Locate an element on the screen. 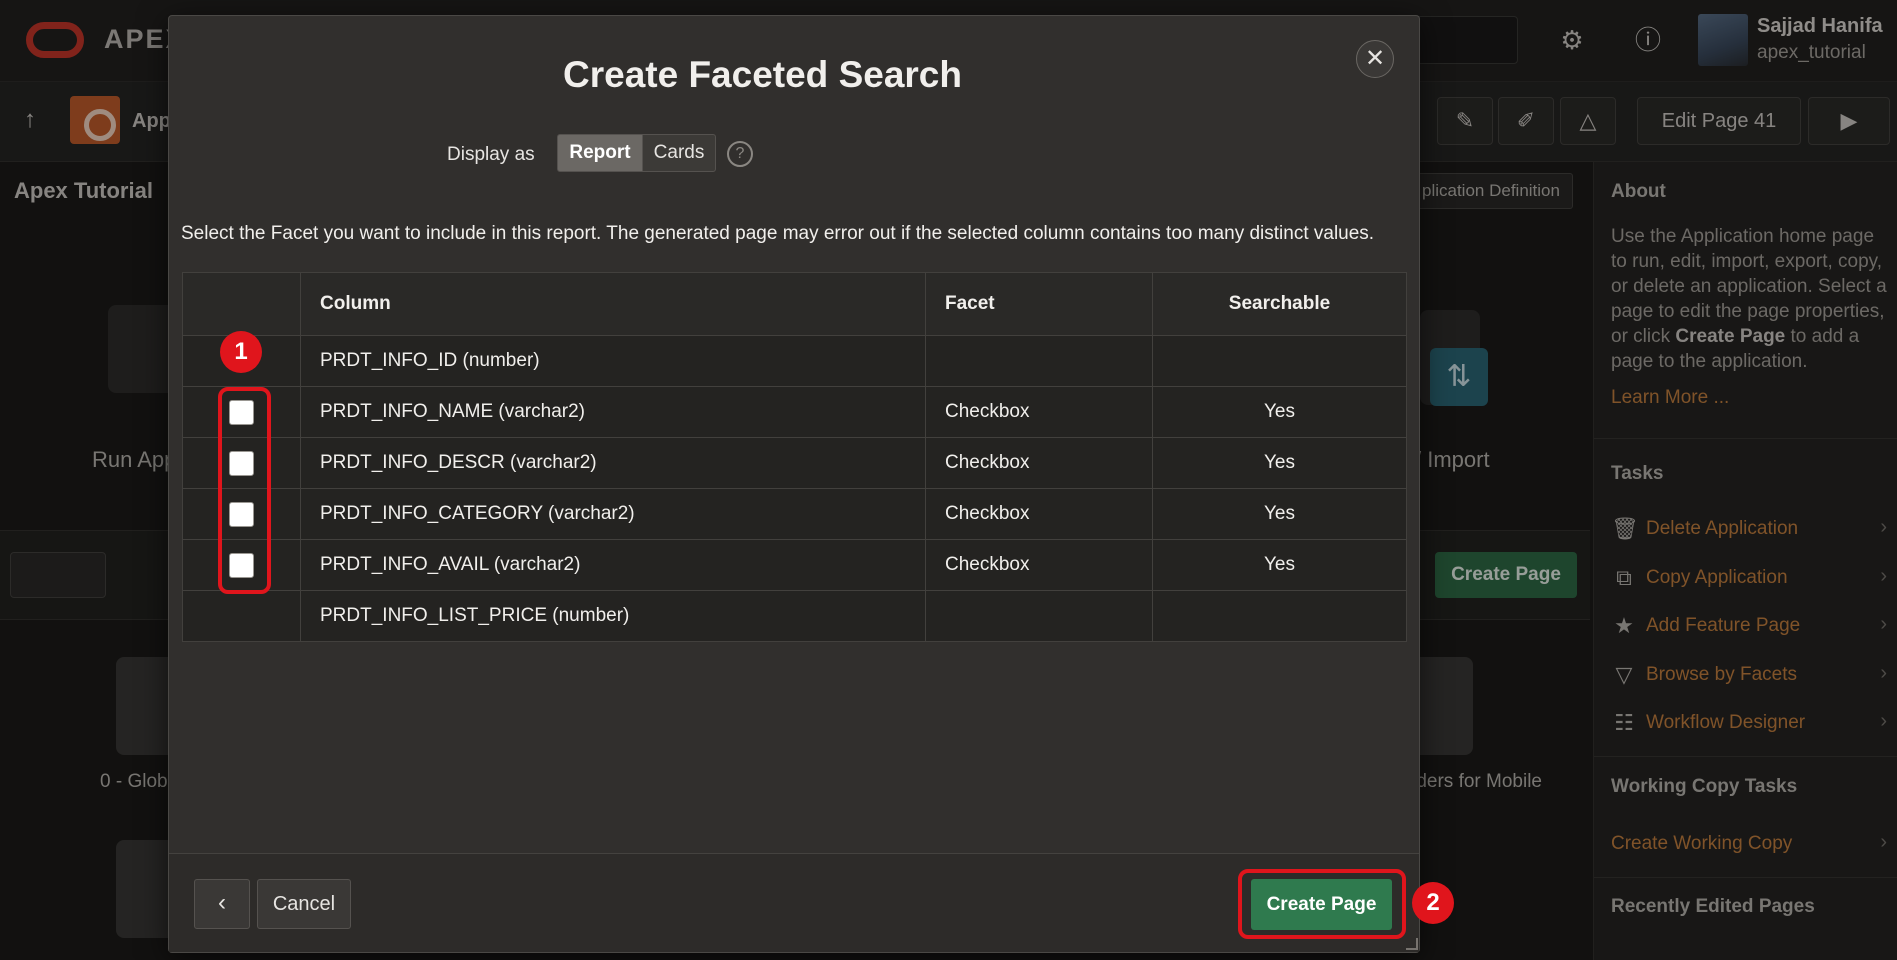 The image size is (1897, 960). facet-header: Facet is located at coordinates (1039, 304).